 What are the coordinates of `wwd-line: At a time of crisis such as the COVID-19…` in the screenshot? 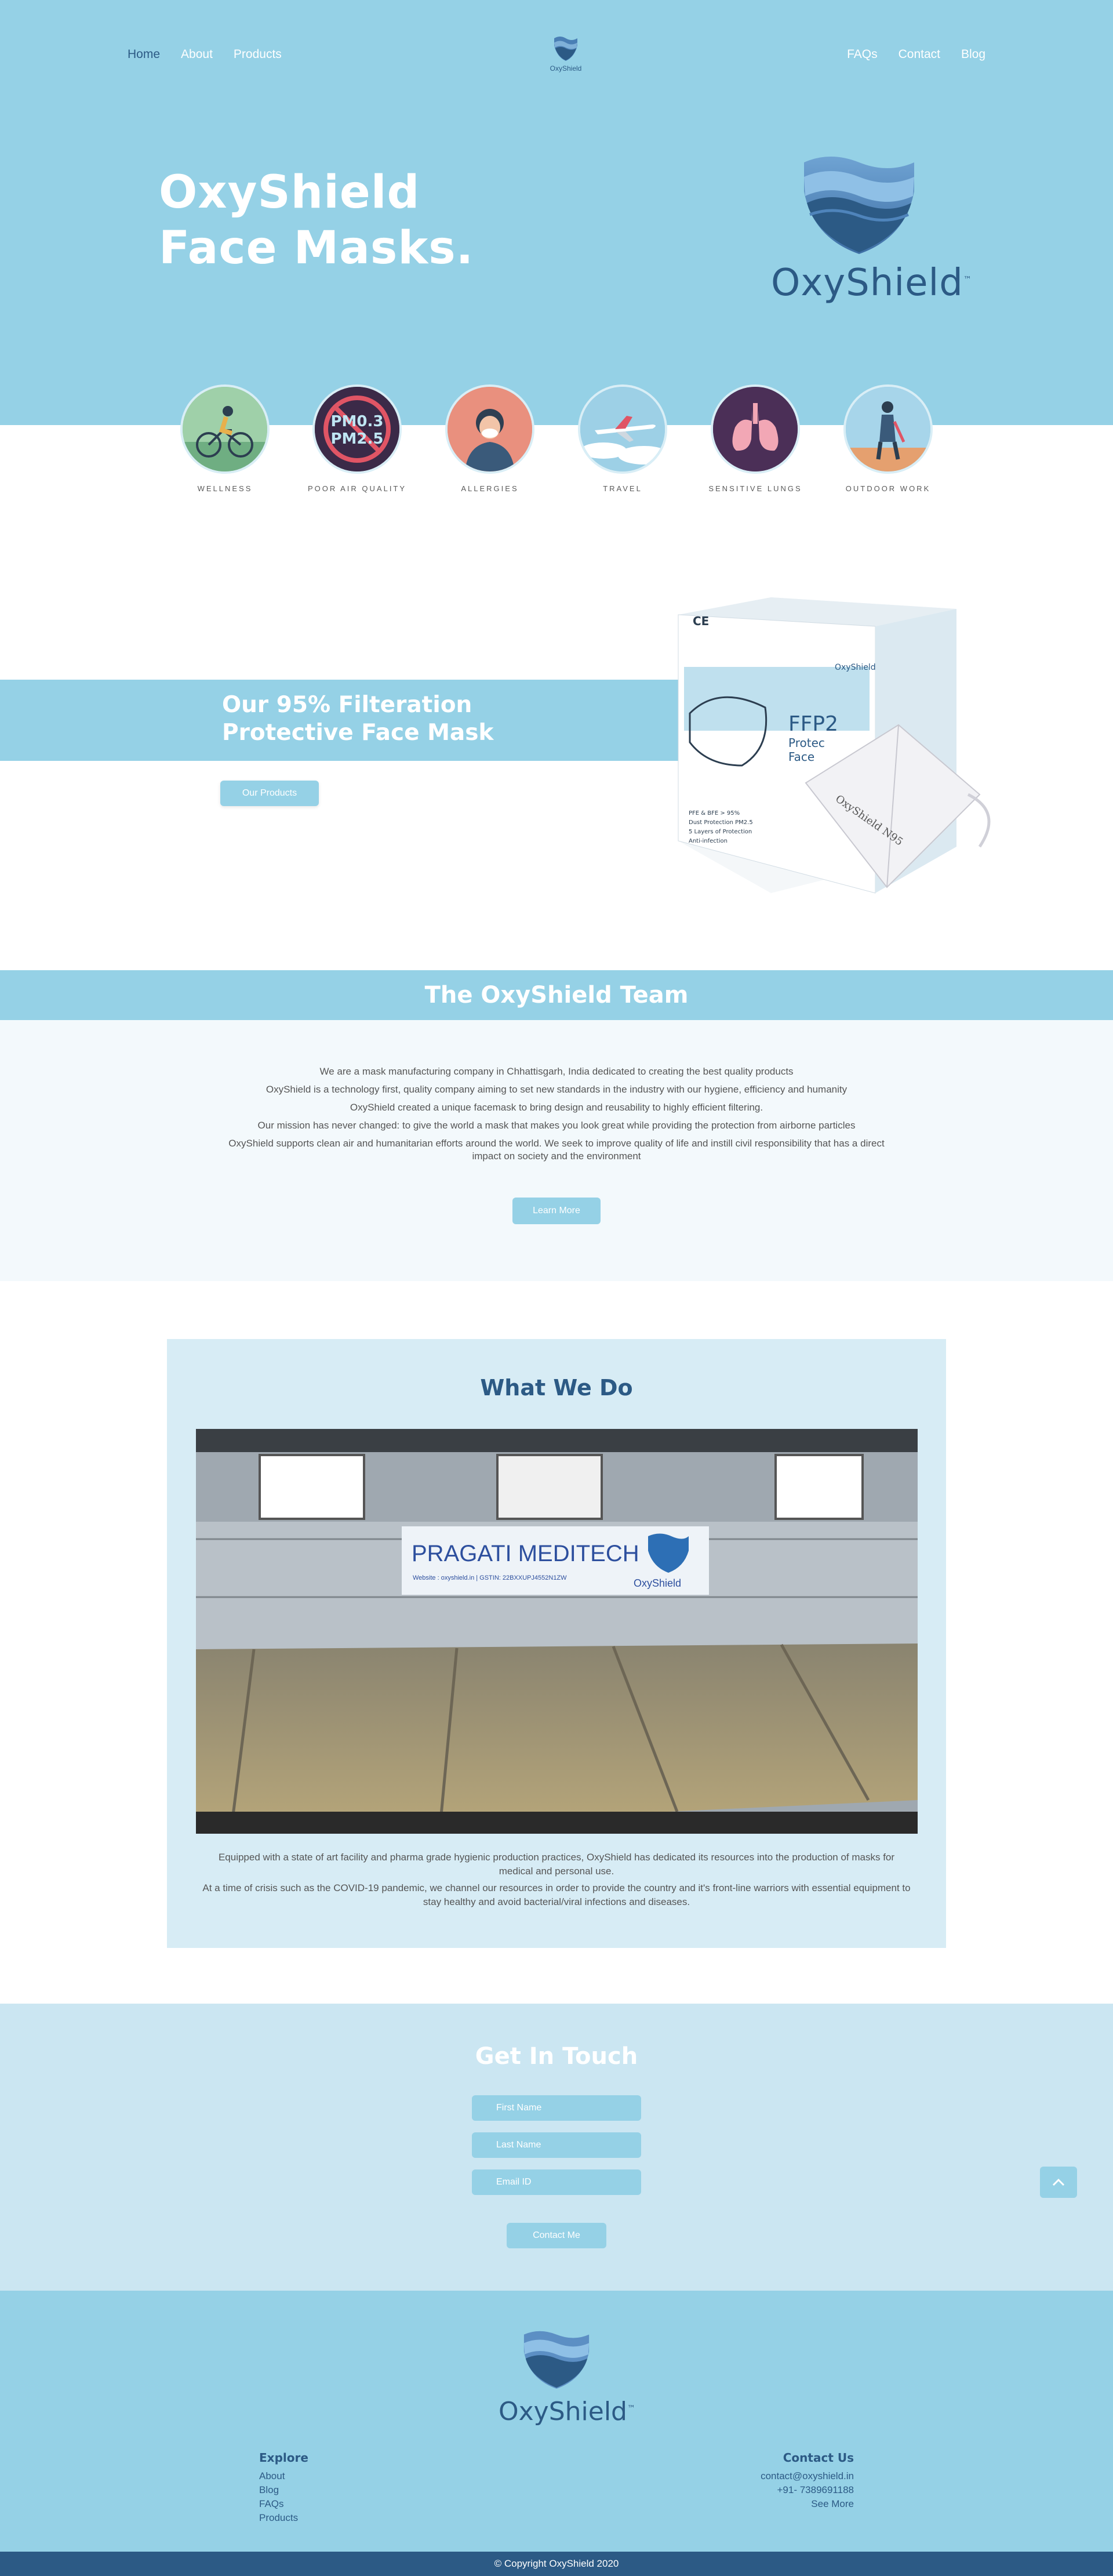 It's located at (556, 1894).